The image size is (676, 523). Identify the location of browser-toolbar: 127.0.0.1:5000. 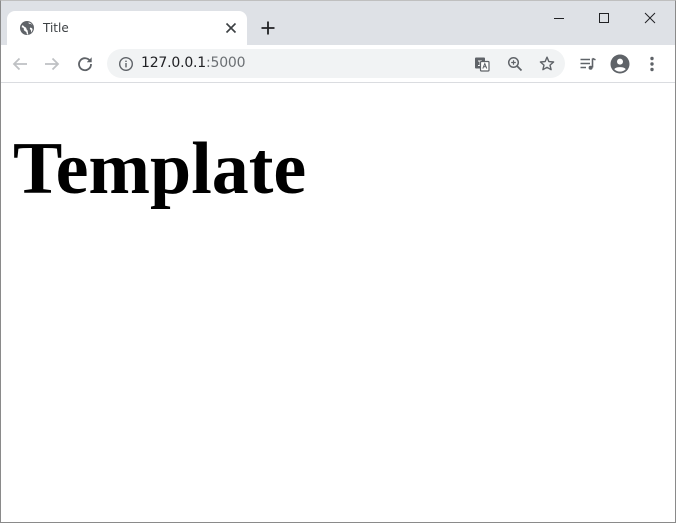
(338, 64).